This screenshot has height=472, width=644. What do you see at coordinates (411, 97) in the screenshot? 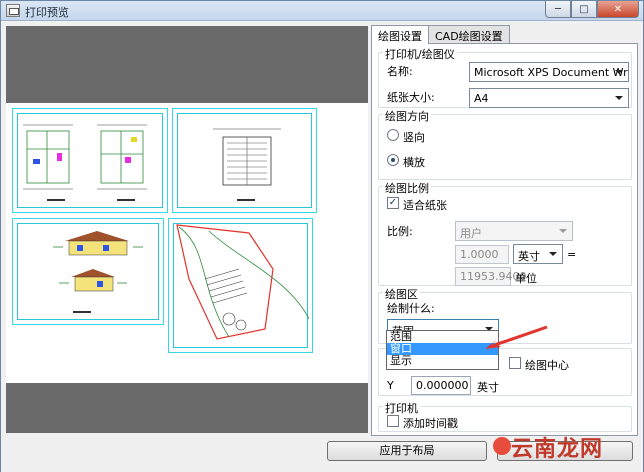
I see `paper-size-label: 纸张大小:` at bounding box center [411, 97].